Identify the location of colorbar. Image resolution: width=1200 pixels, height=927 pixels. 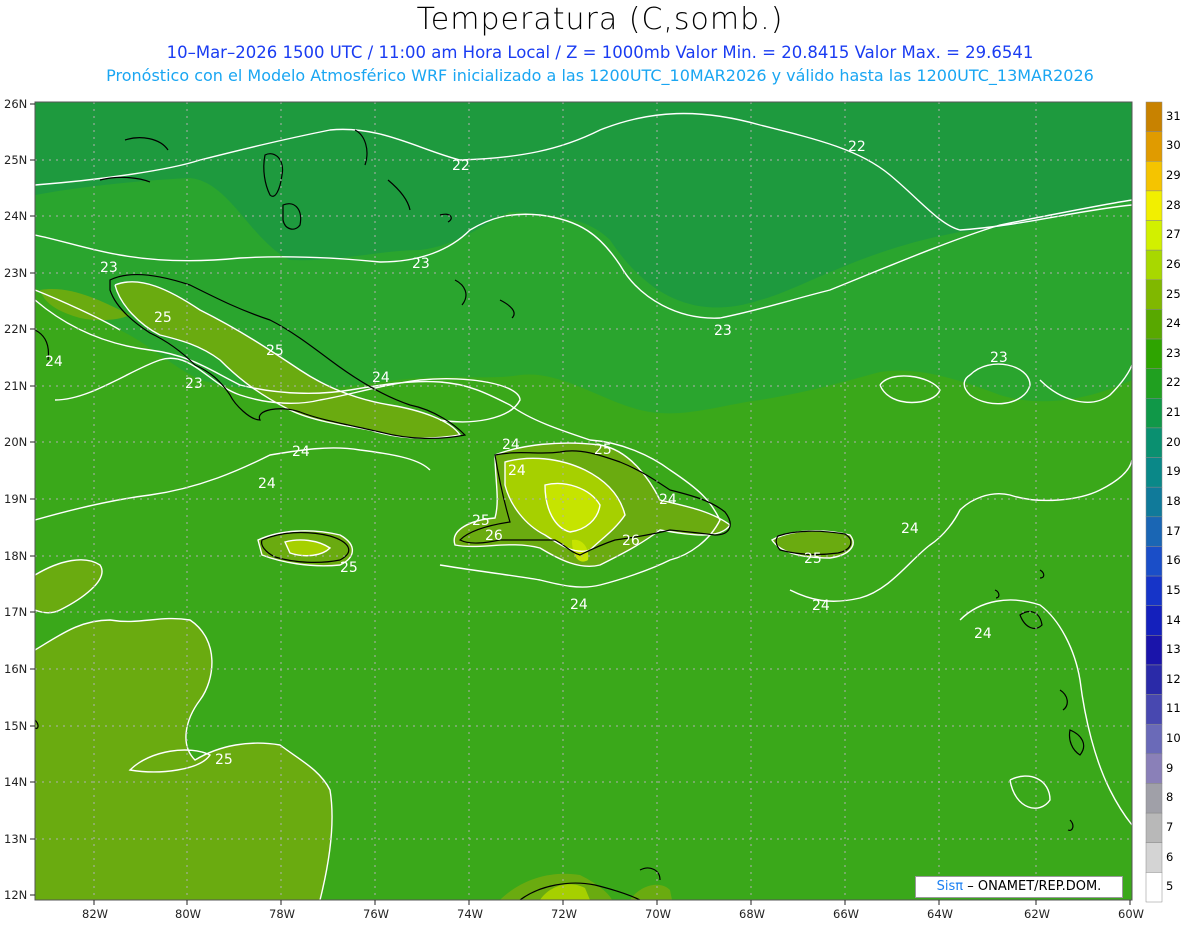
(1154, 502).